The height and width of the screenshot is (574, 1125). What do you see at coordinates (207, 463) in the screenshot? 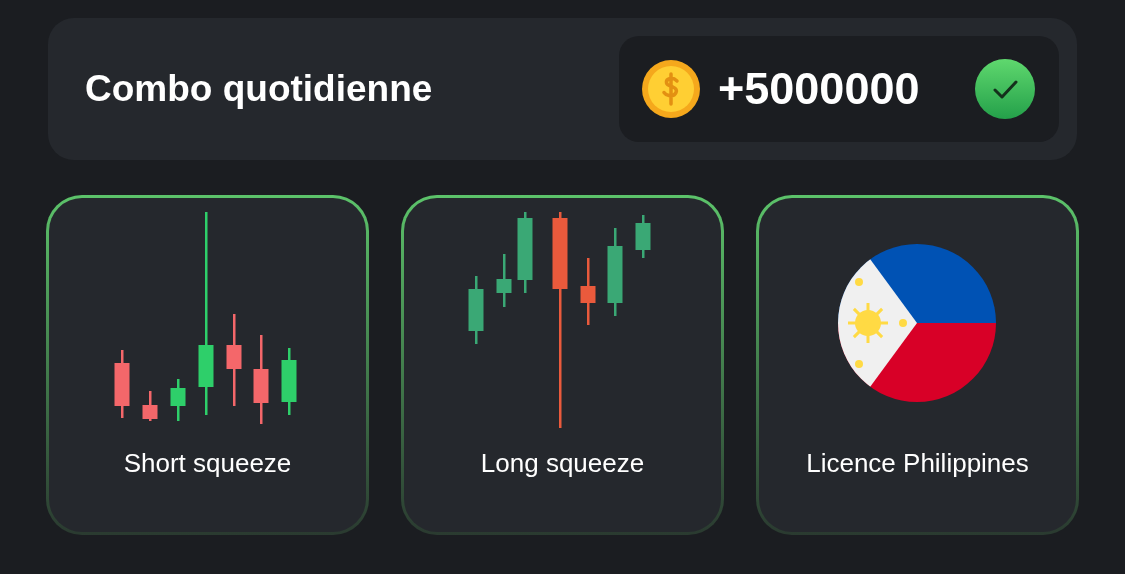
I see `card-label: Short squeeze` at bounding box center [207, 463].